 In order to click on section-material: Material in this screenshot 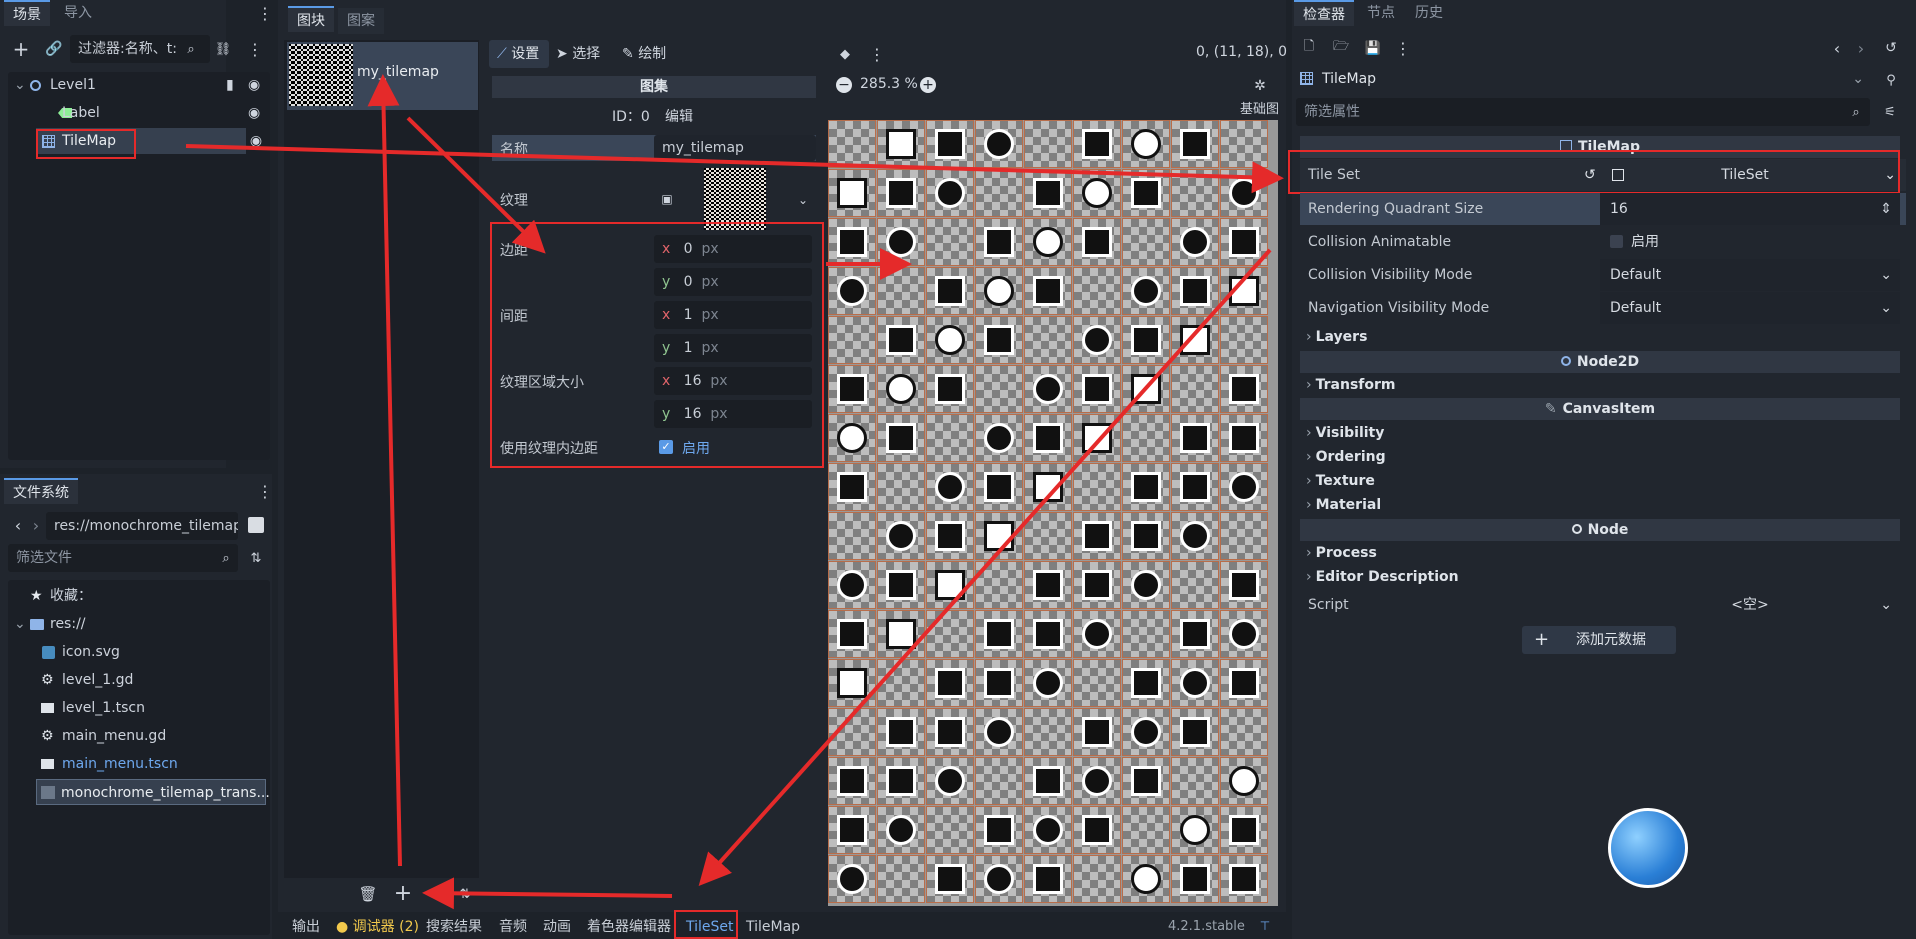, I will do `click(1344, 505)`.